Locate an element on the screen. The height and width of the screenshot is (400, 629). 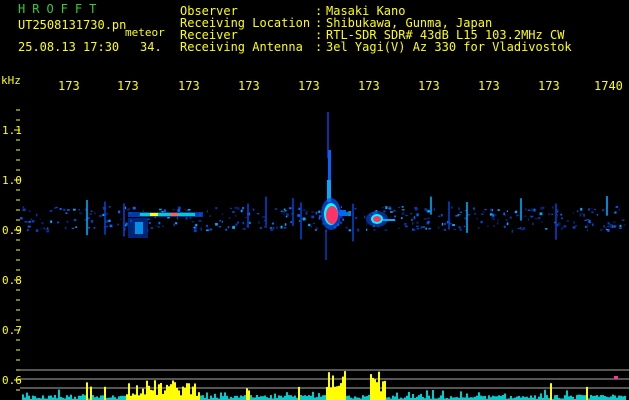
meteor-echo-main is located at coordinates (336, 186).